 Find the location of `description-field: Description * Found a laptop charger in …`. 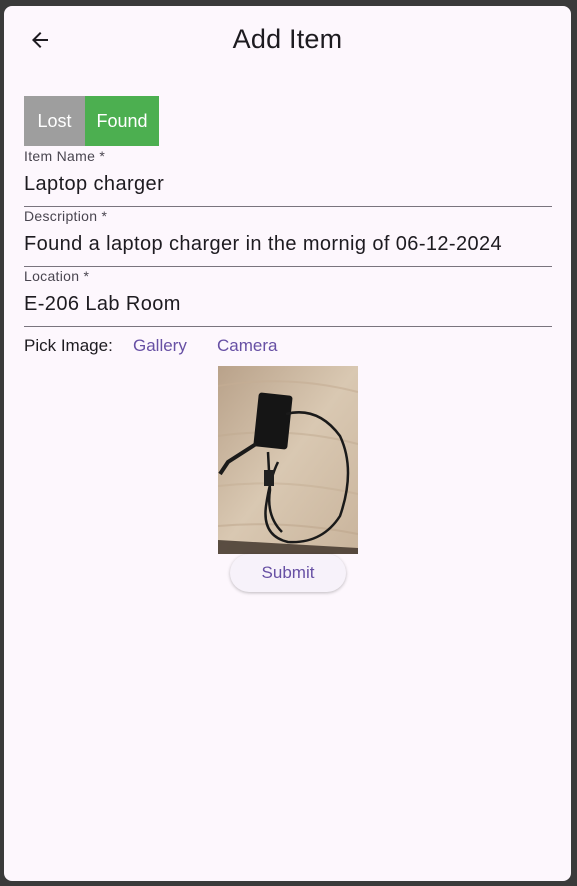

description-field: Description * Found a laptop charger in … is located at coordinates (288, 237).